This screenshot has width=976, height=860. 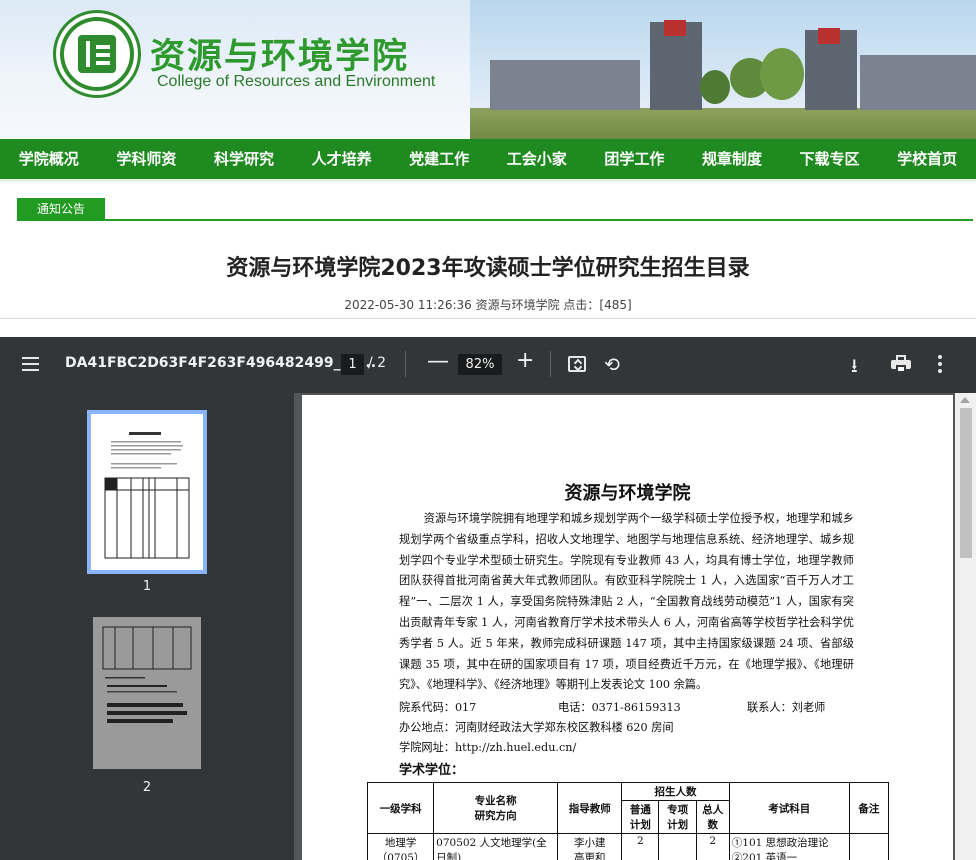 What do you see at coordinates (342, 159) in the screenshot?
I see `nav-item-education: 人才培养` at bounding box center [342, 159].